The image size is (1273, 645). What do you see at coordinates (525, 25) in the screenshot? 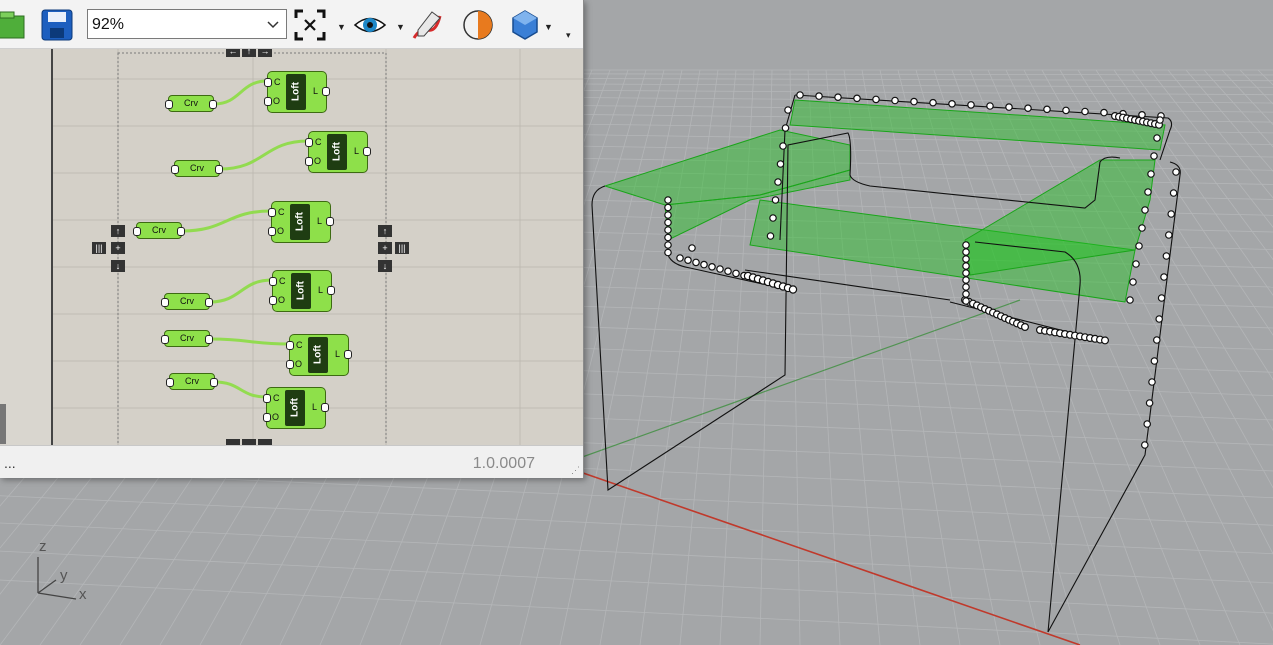
I see `display-mode-icon` at bounding box center [525, 25].